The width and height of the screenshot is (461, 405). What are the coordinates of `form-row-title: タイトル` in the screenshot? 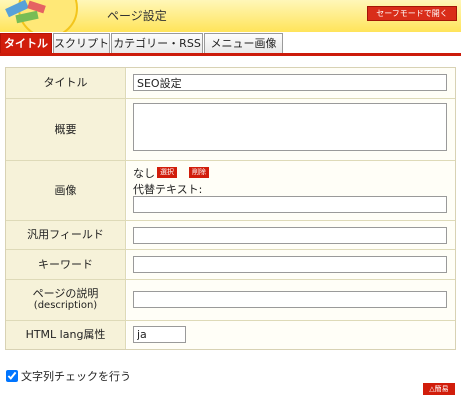 It's located at (230, 83).